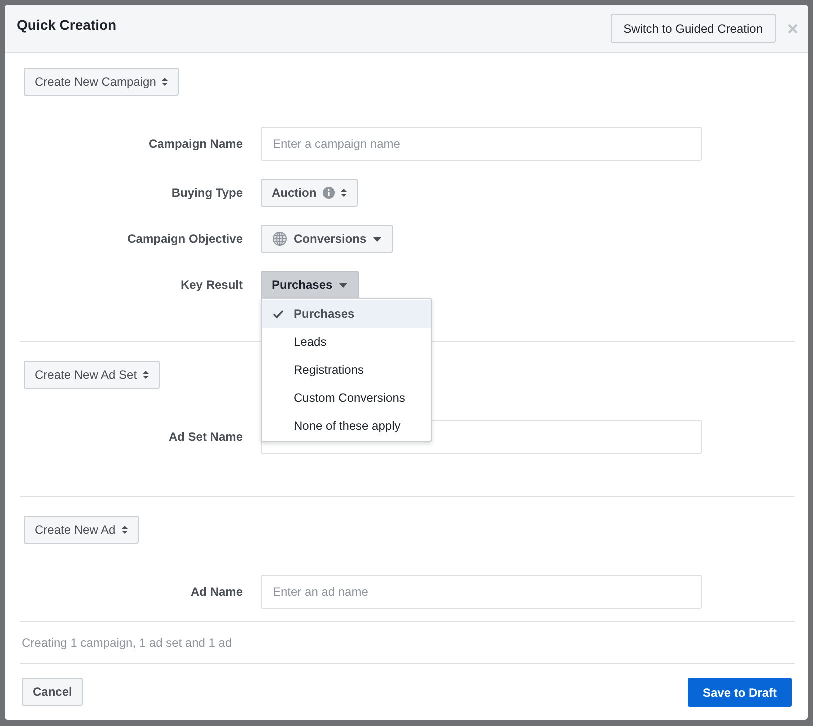  What do you see at coordinates (481, 144) in the screenshot?
I see `text-field: Enter a campaign name` at bounding box center [481, 144].